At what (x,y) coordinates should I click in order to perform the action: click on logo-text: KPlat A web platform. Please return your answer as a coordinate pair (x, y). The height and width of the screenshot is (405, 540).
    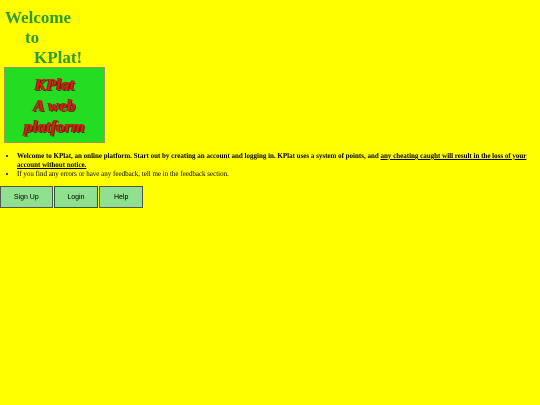
    Looking at the image, I should click on (54, 105).